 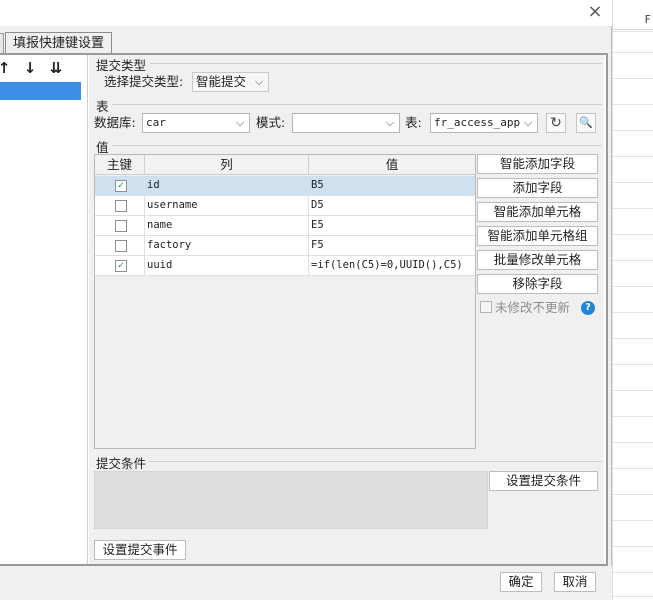 I want to click on set-submit-event-button: 设置提交事件, so click(x=140, y=550).